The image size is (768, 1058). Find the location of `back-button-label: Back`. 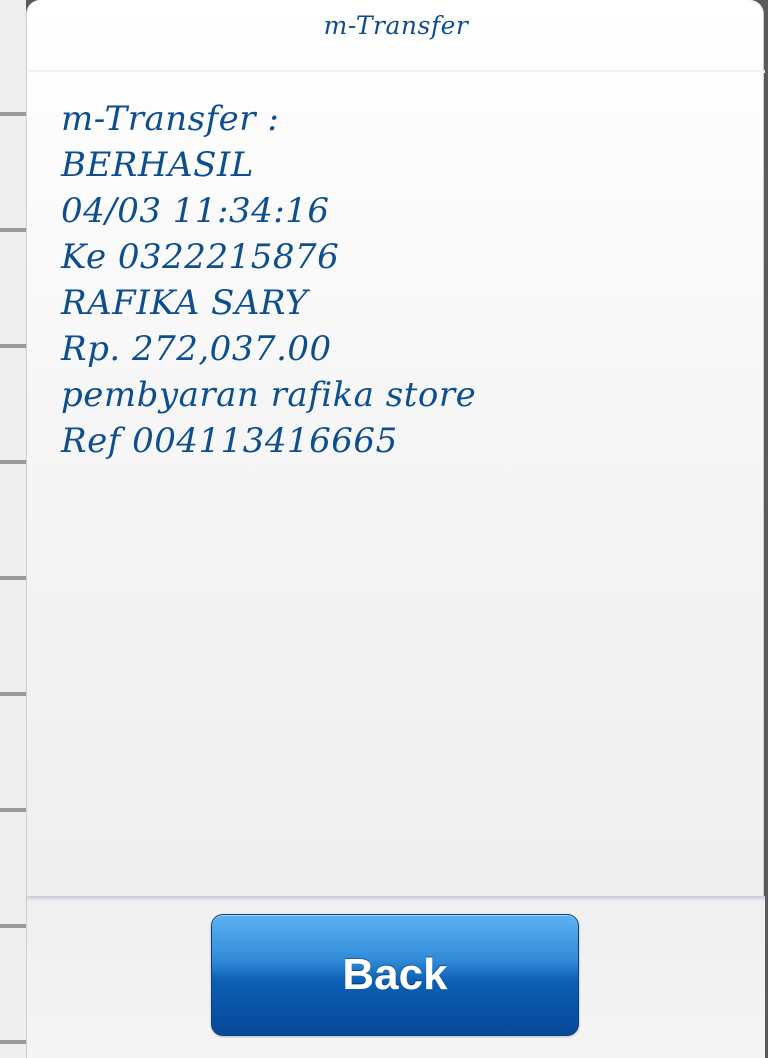

back-button-label: Back is located at coordinates (395, 974).